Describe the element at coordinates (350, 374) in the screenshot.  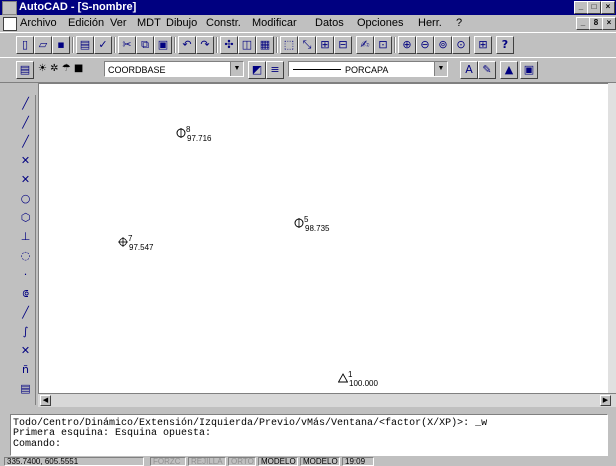
I see `point-number: 1` at that location.